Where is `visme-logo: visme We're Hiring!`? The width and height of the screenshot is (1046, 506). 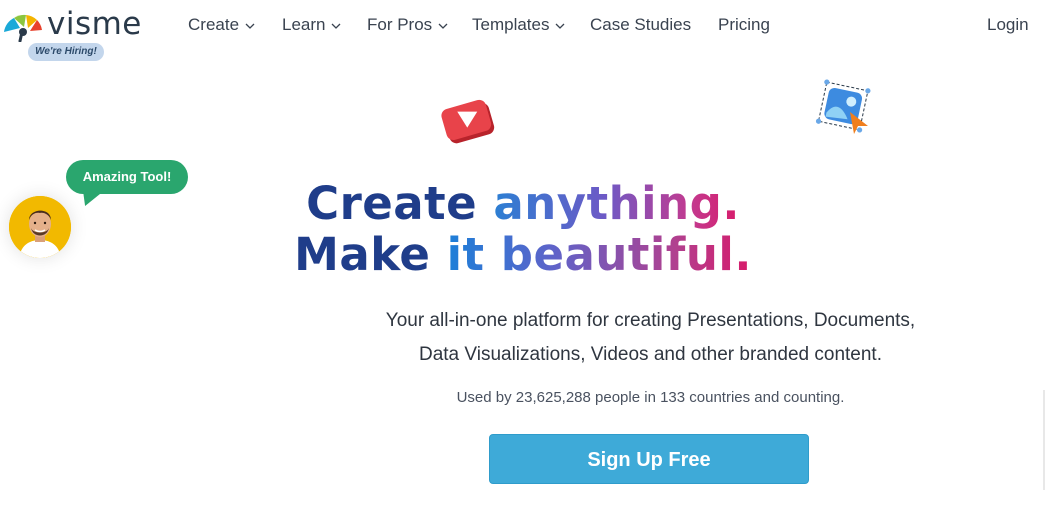 visme-logo: visme We're Hiring! is located at coordinates (80, 35).